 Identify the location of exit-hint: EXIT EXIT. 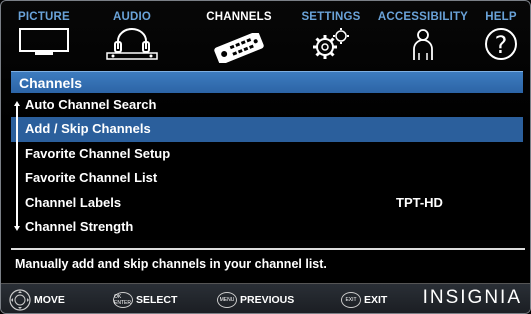
(364, 298).